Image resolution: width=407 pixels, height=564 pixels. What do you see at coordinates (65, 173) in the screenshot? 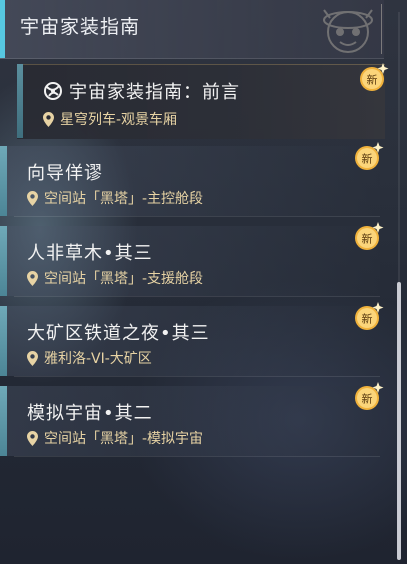
I see `quest-title: 向导佯谬` at bounding box center [65, 173].